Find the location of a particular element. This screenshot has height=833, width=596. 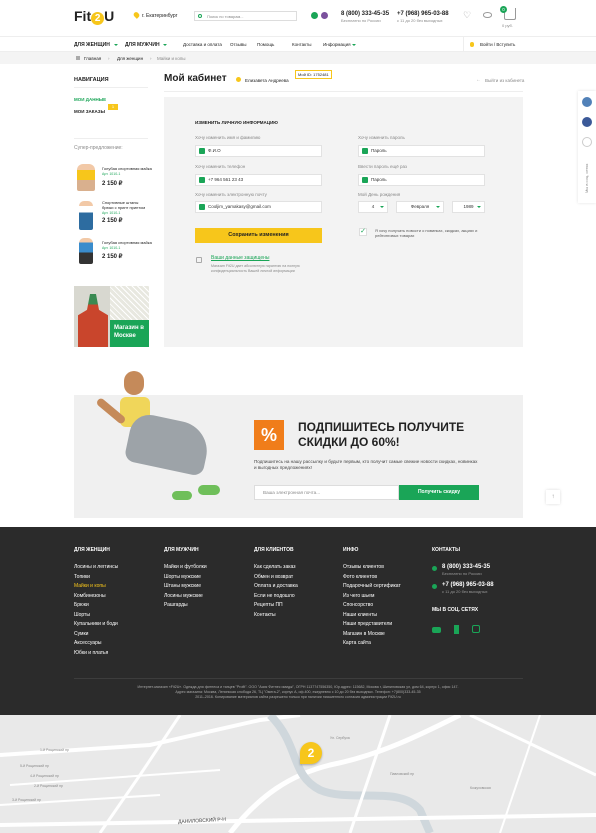

footer-link: Если не подошло is located at coordinates (276, 596).